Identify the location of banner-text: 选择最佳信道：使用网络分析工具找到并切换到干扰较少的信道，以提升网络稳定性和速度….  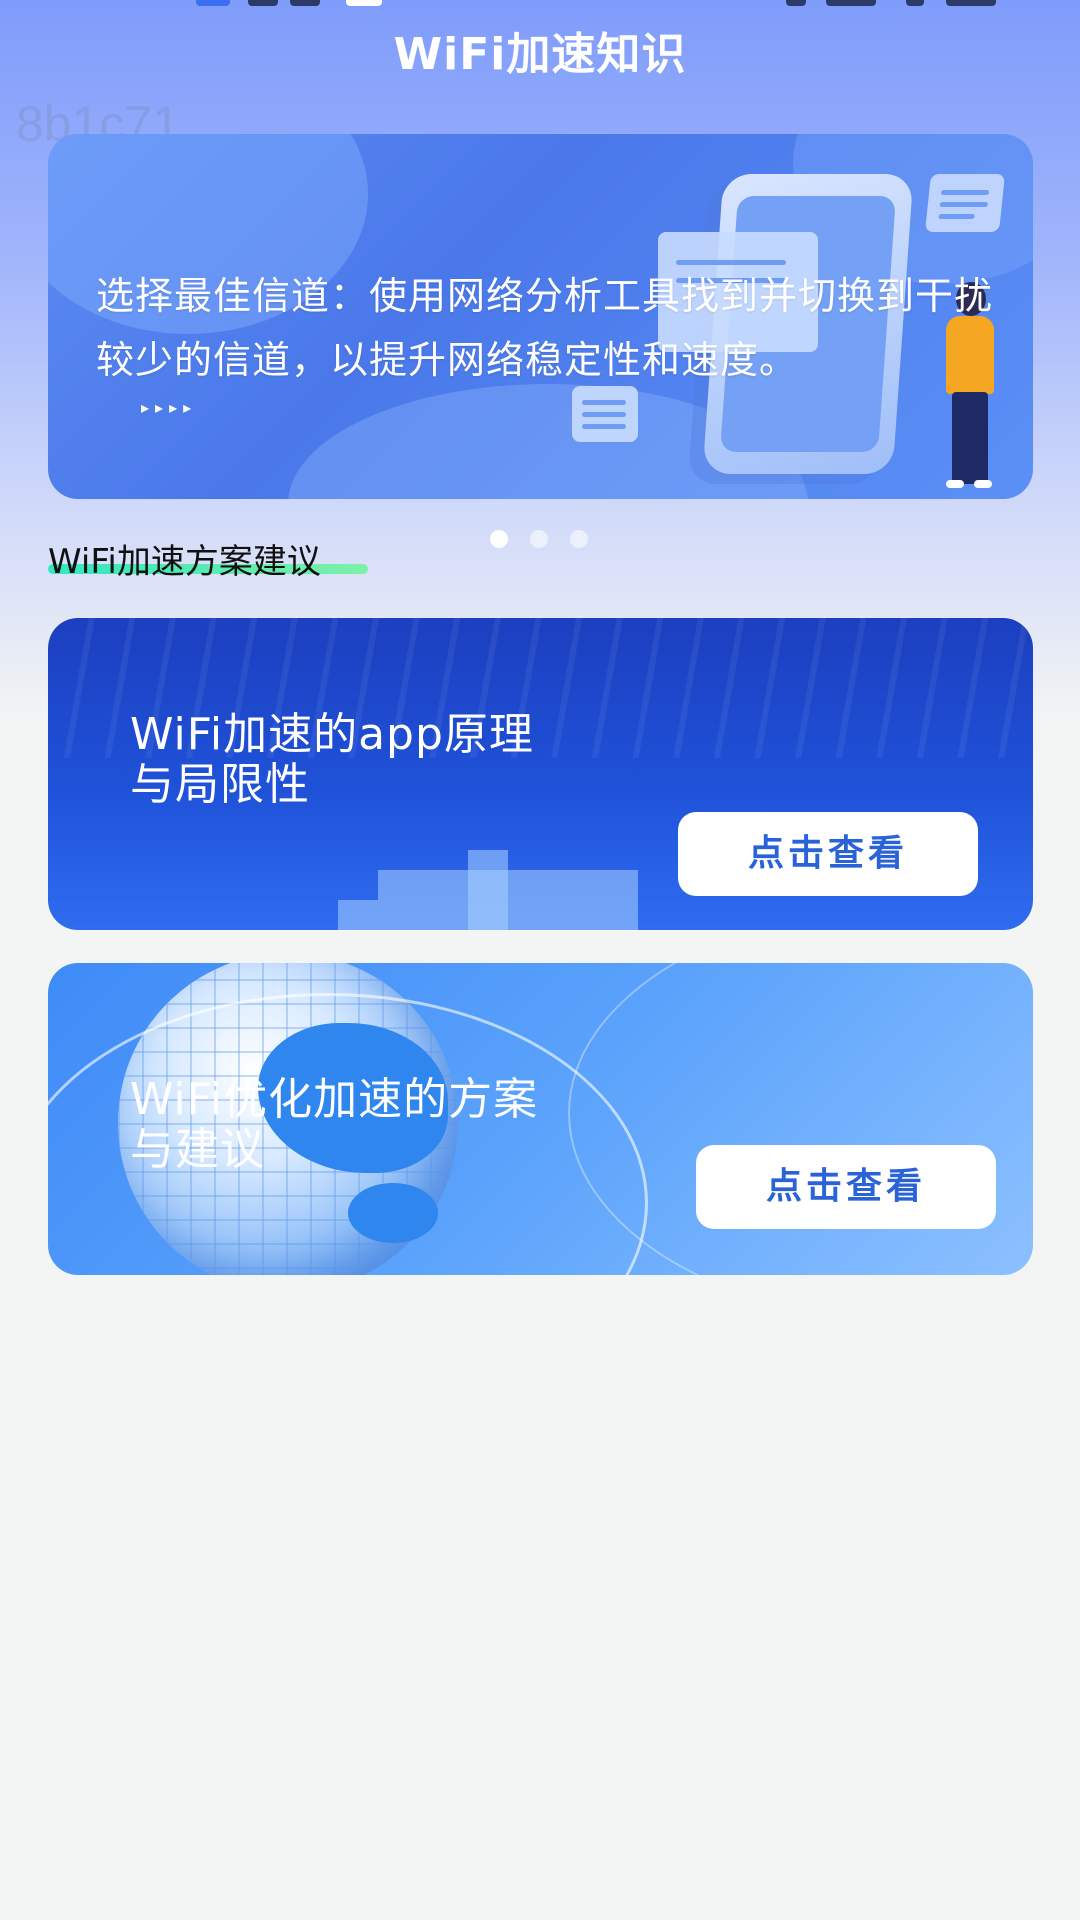
(545, 328).